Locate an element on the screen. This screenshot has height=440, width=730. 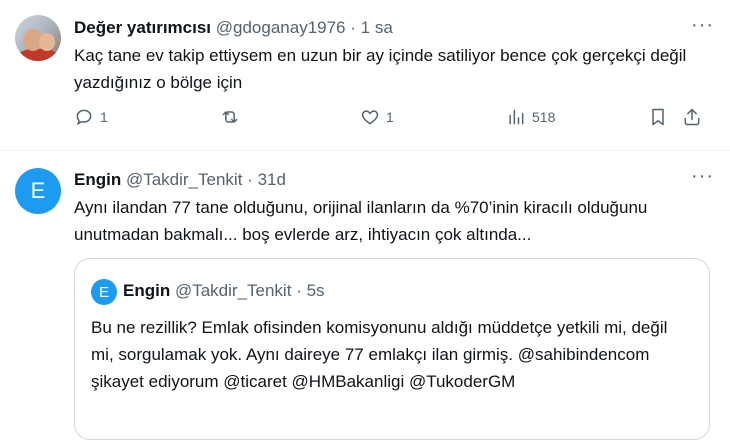
share-button is located at coordinates (692, 117).